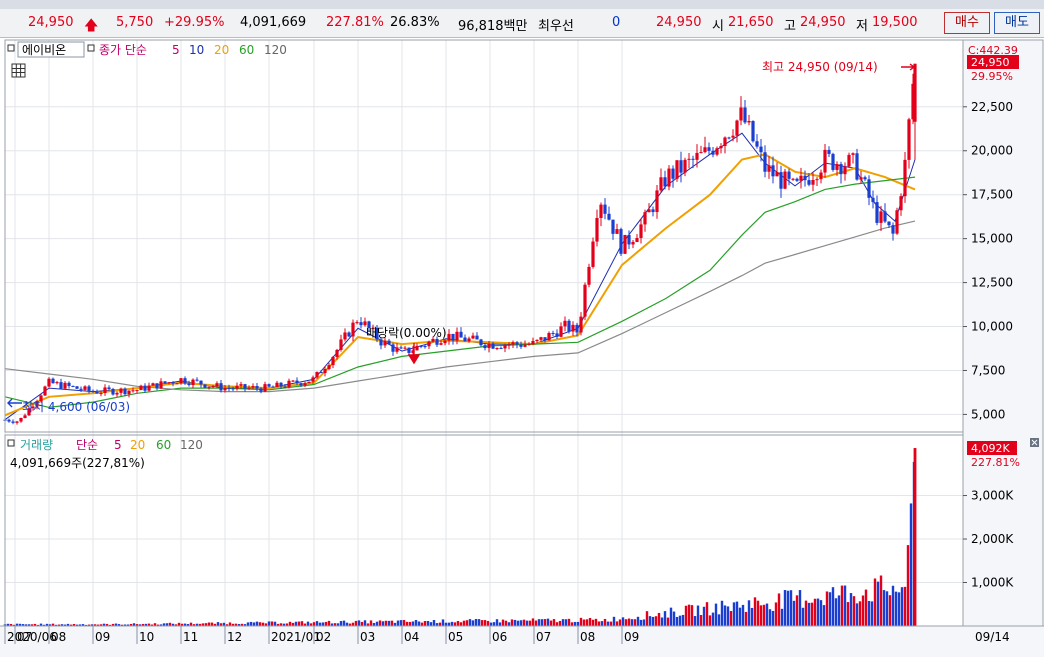 The width and height of the screenshot is (1044, 657). What do you see at coordinates (323, 637) in the screenshot?
I see `time-tick-label: 02` at bounding box center [323, 637].